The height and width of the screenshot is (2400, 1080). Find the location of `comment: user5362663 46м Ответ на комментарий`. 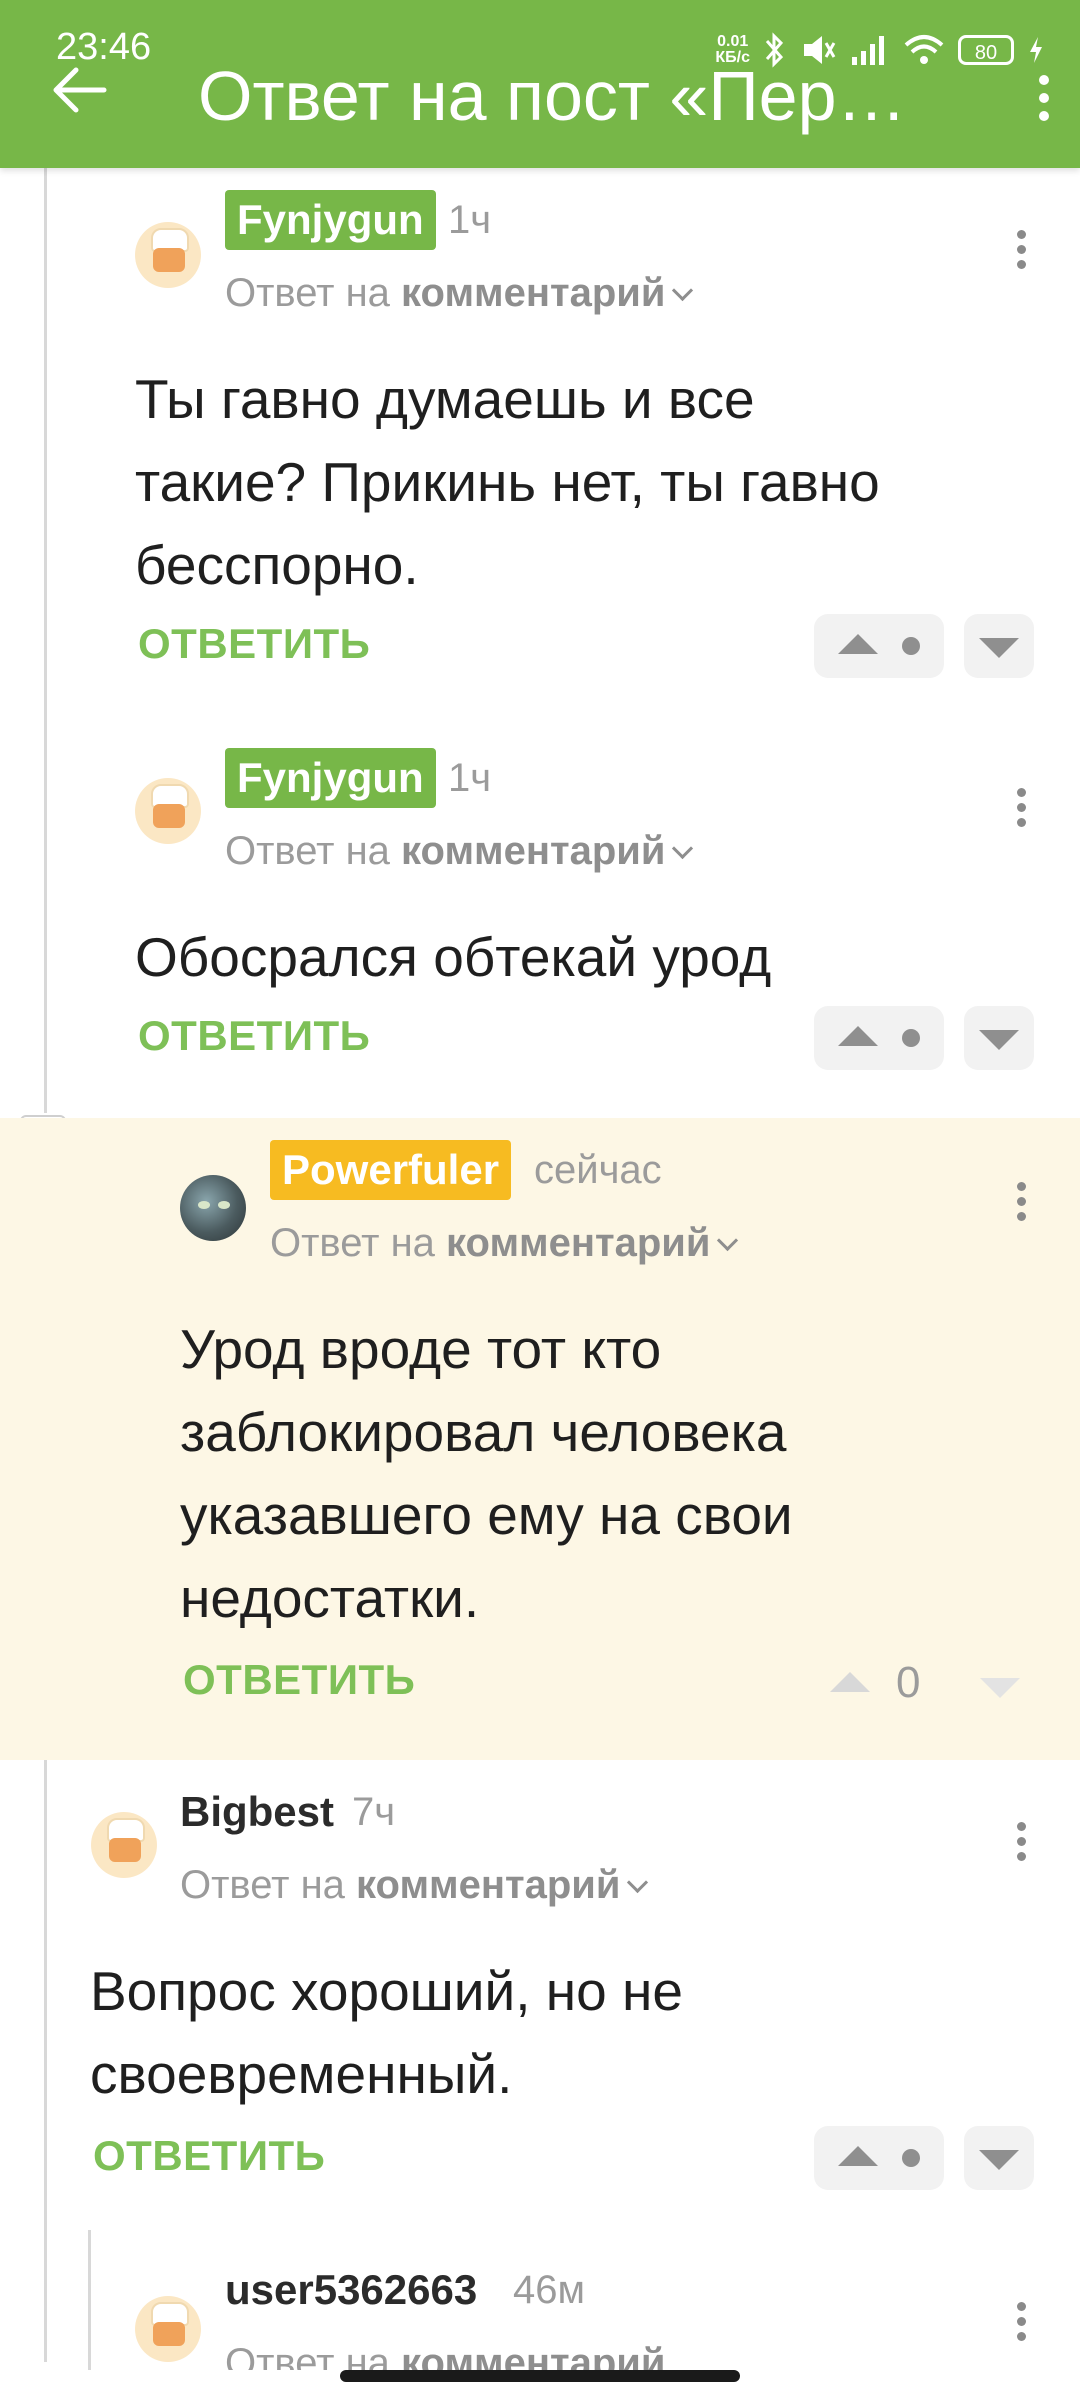

comment: user5362663 46м Ответ на комментарий is located at coordinates (540, 2300).